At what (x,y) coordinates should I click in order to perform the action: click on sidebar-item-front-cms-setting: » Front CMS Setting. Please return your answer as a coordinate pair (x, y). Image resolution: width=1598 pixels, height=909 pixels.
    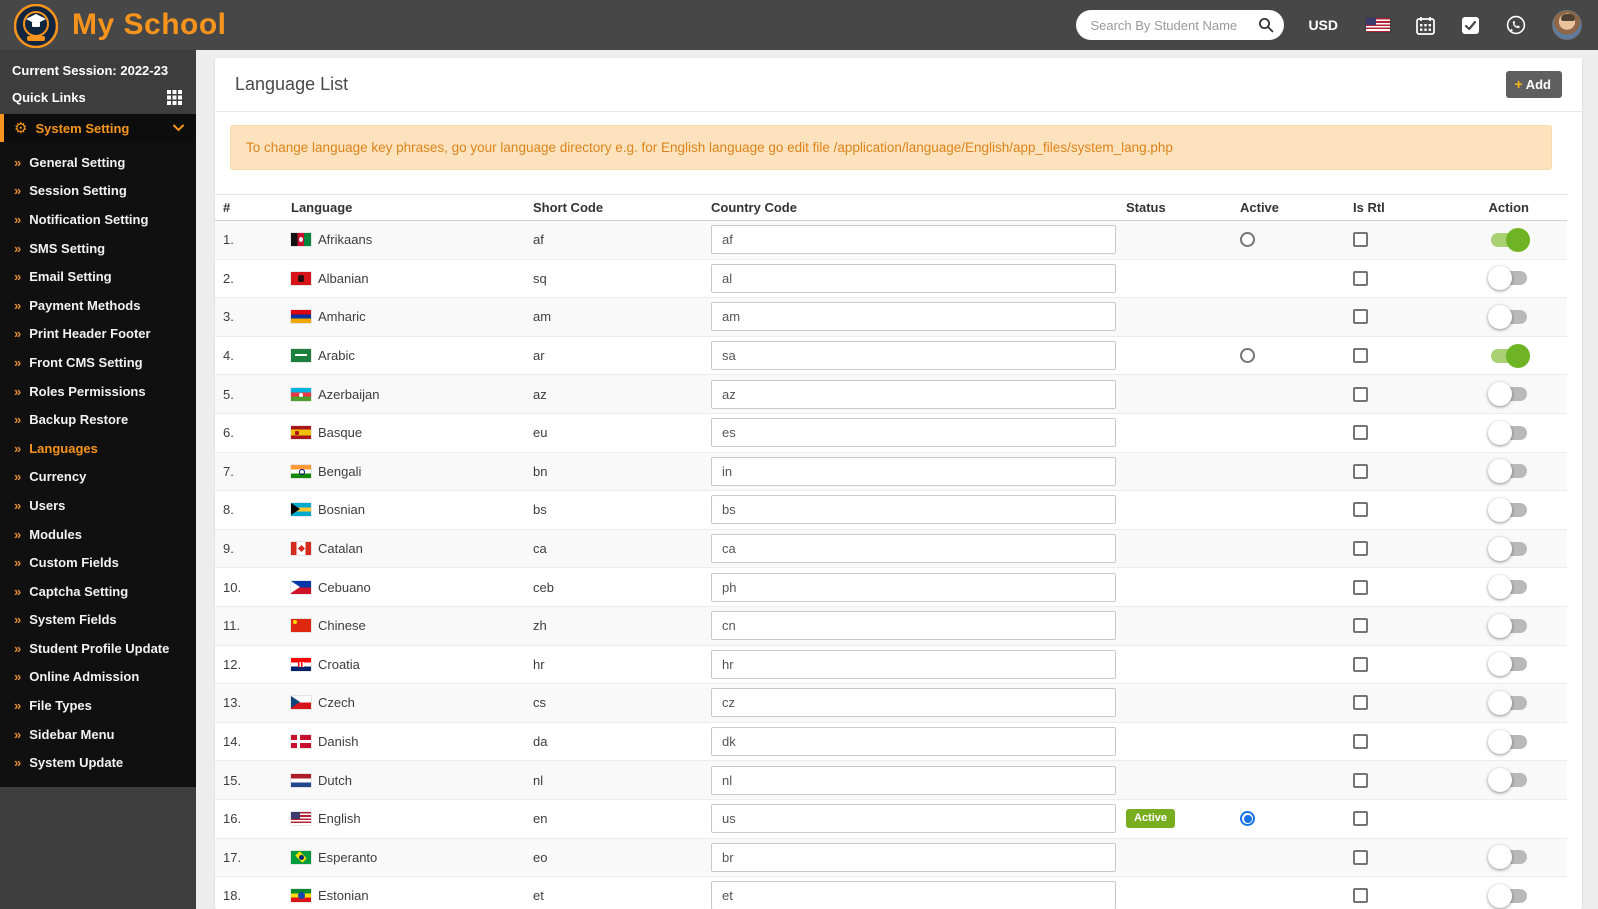
    Looking at the image, I should click on (98, 362).